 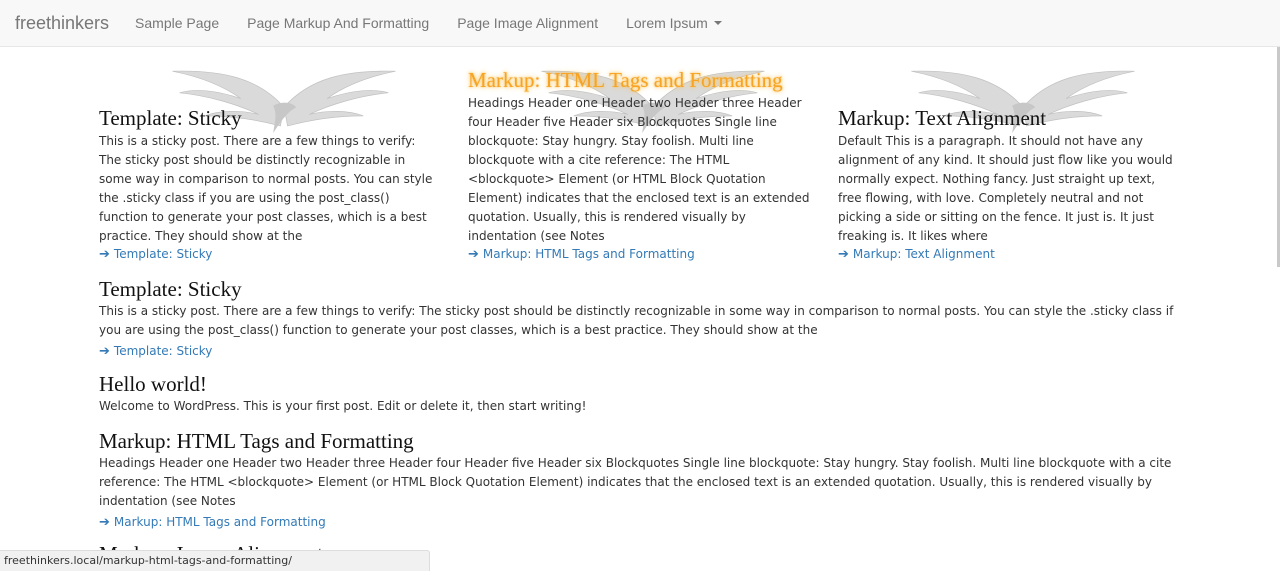 I want to click on featured-post-title: Markup: Text Alignment, so click(x=942, y=118).